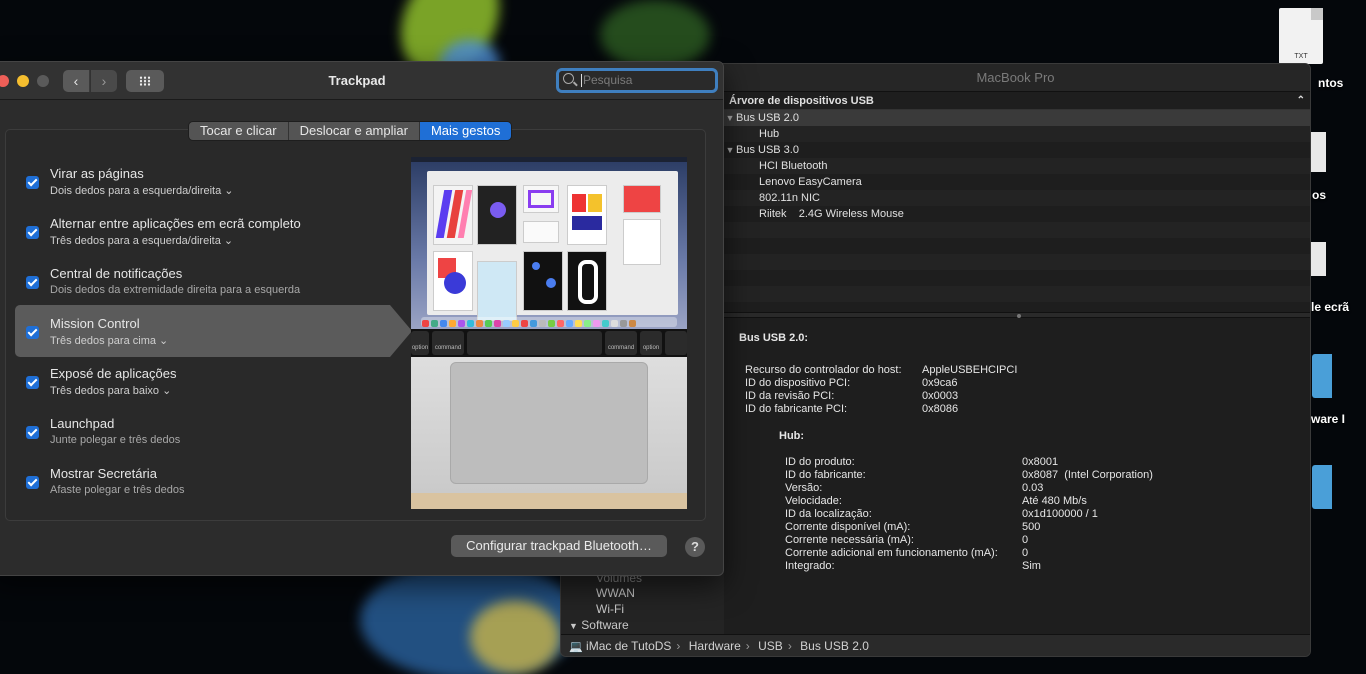  Describe the element at coordinates (1020, 396) in the screenshot. I see `property-row: ID da revisão PCI: 0x0003` at that location.